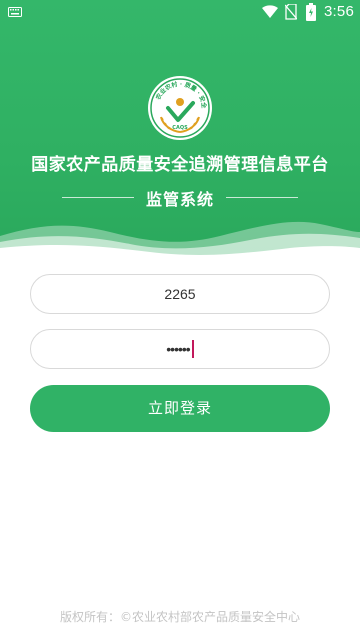 The height and width of the screenshot is (640, 360). Describe the element at coordinates (192, 349) in the screenshot. I see `text-cursor` at that location.